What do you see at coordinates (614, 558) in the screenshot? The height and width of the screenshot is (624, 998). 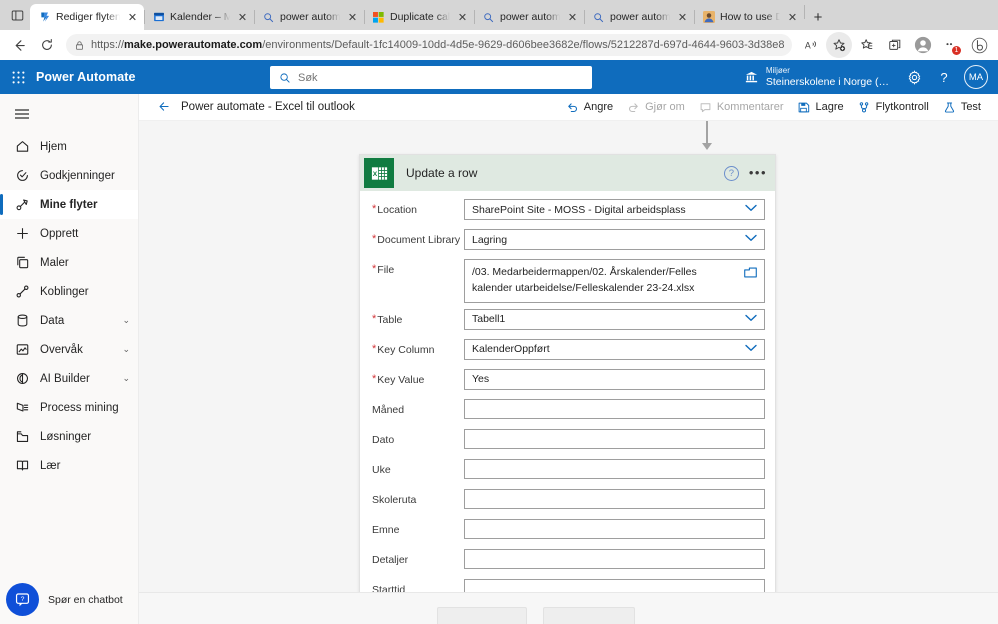 I see `field-detaljer-input` at bounding box center [614, 558].